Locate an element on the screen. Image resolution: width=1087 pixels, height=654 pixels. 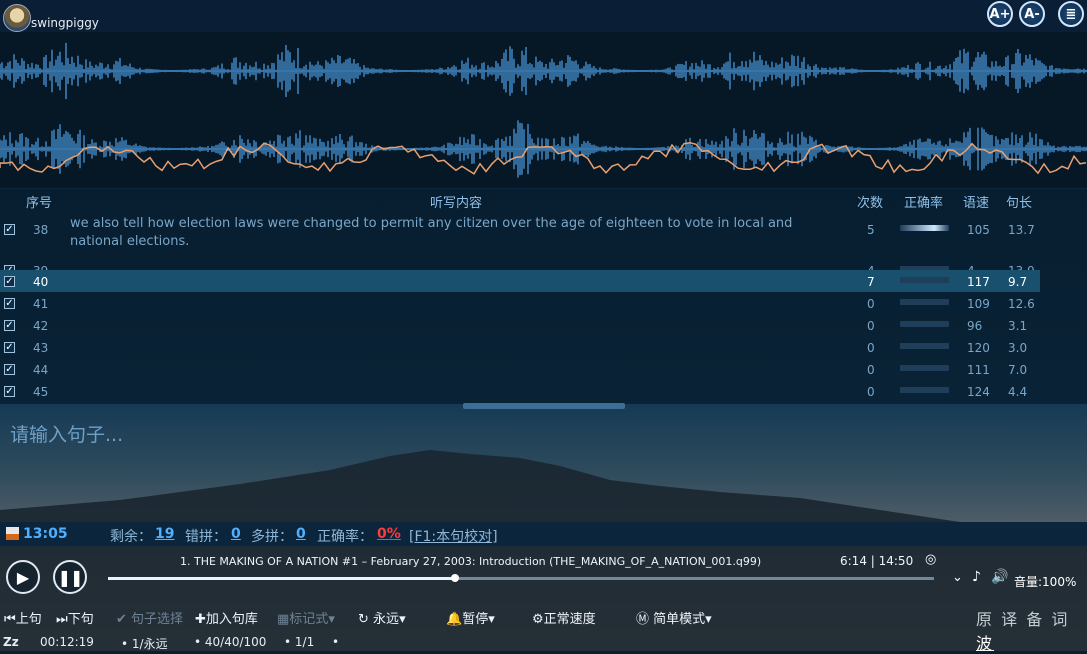
pause-label: 暂停 is located at coordinates (475, 619).